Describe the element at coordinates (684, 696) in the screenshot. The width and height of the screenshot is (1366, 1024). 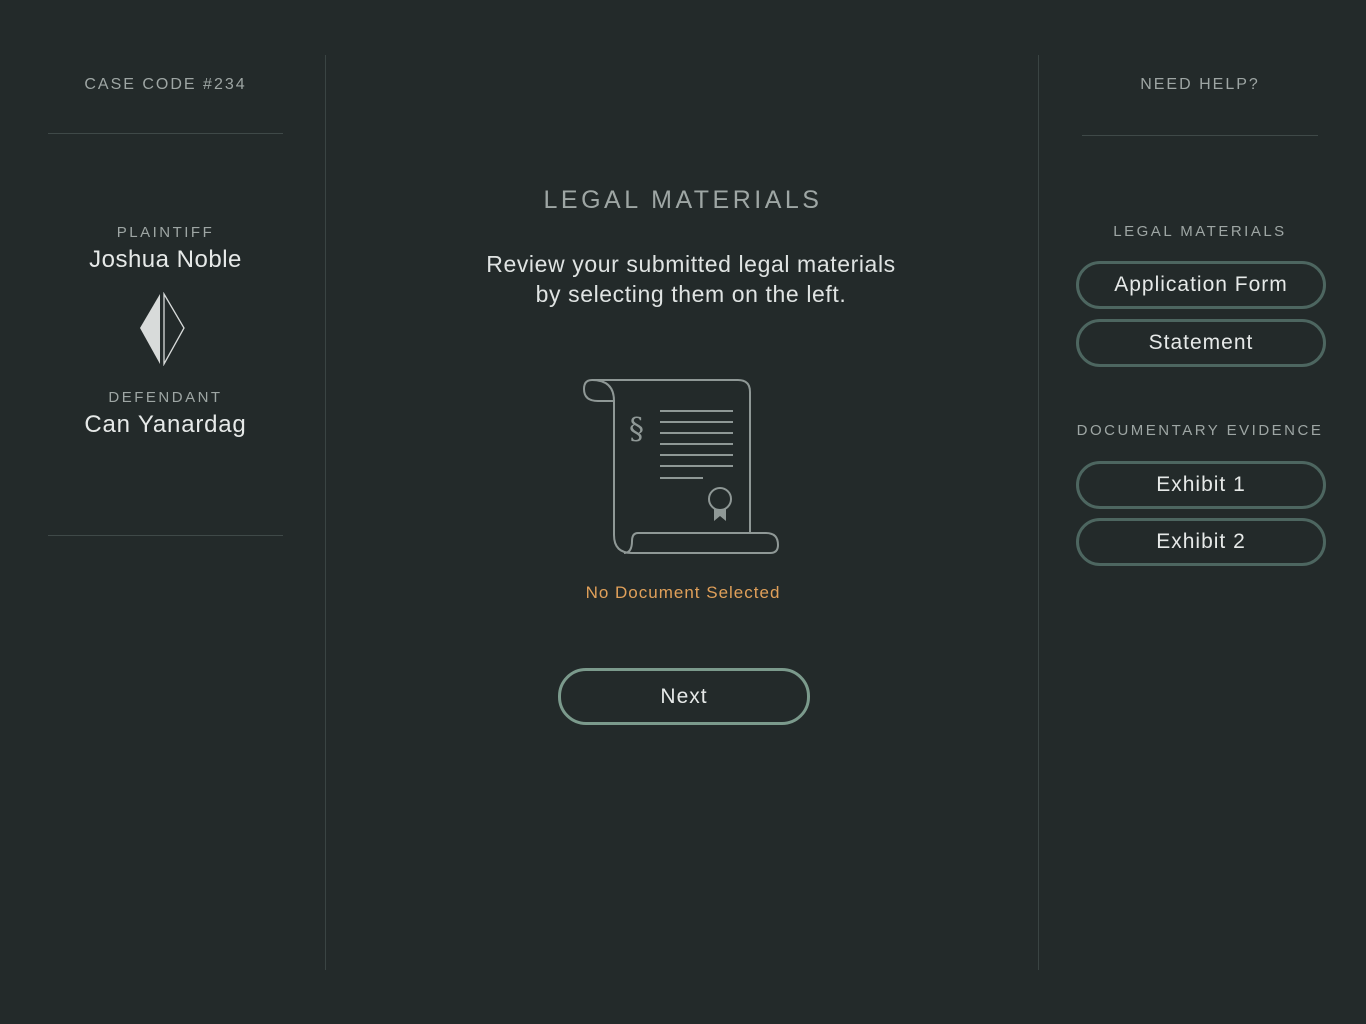
I see `next-button: Next` at that location.